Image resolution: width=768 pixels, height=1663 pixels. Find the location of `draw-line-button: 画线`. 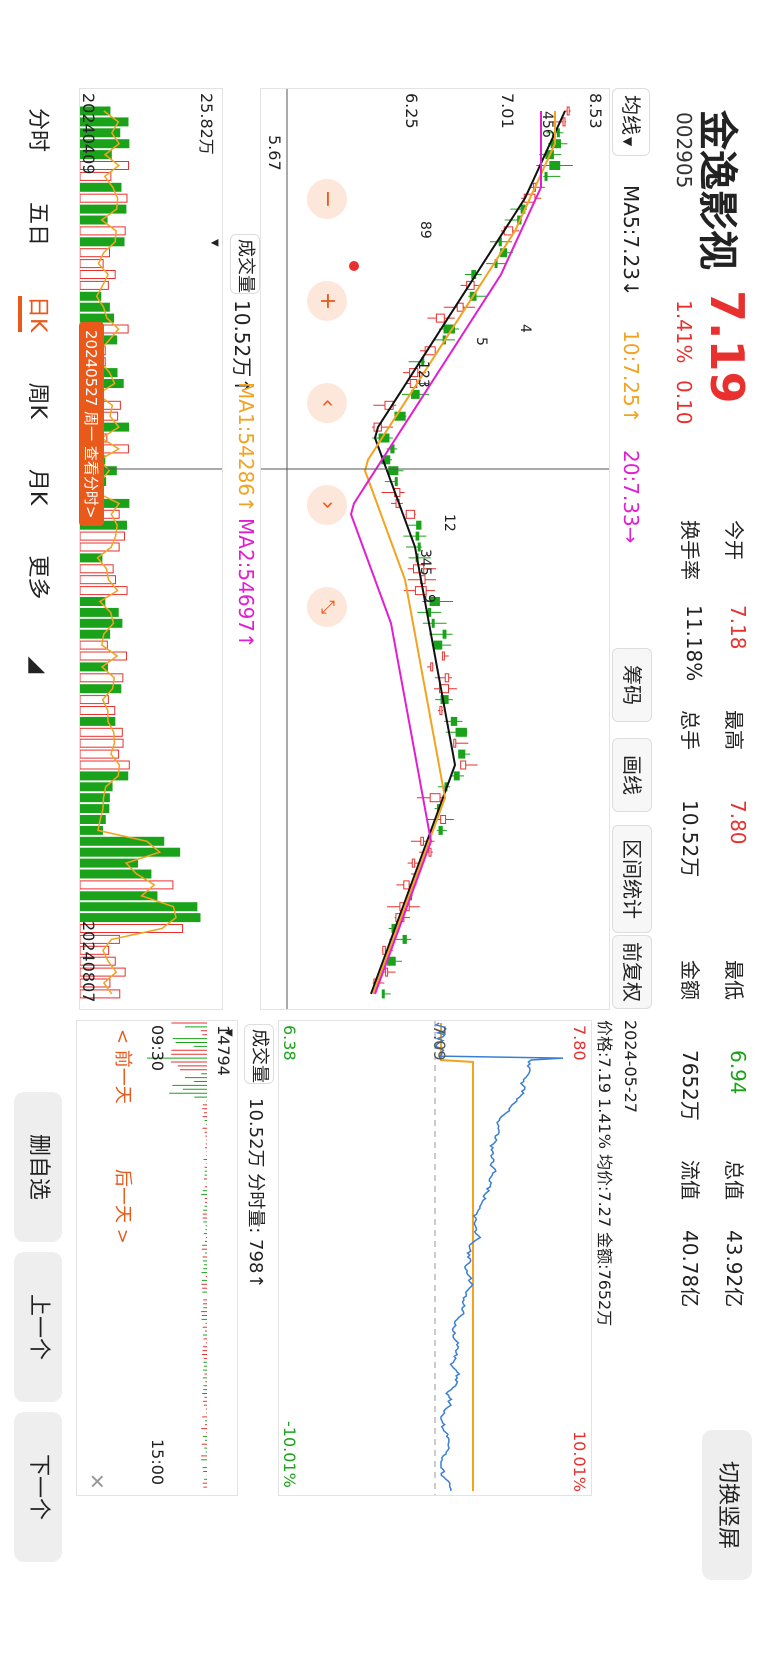

draw-line-button: 画线 is located at coordinates (632, 775).